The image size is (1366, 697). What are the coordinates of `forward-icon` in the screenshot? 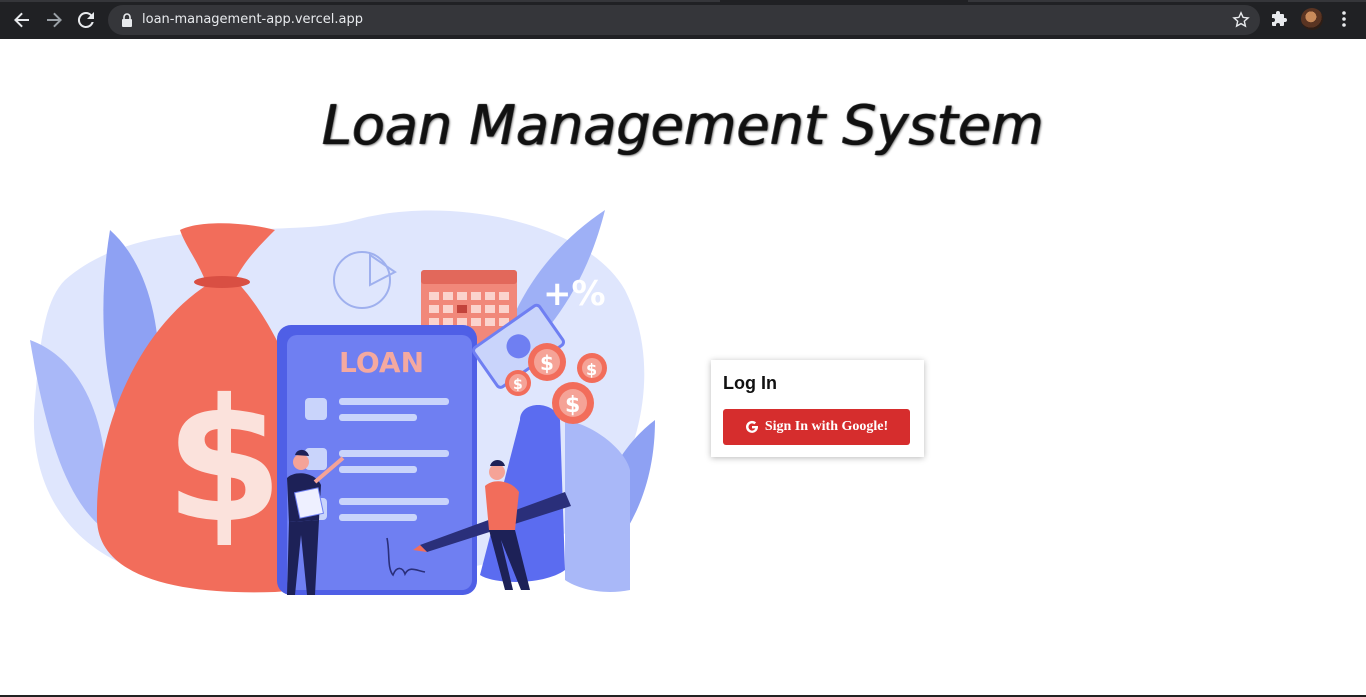 It's located at (54, 20).